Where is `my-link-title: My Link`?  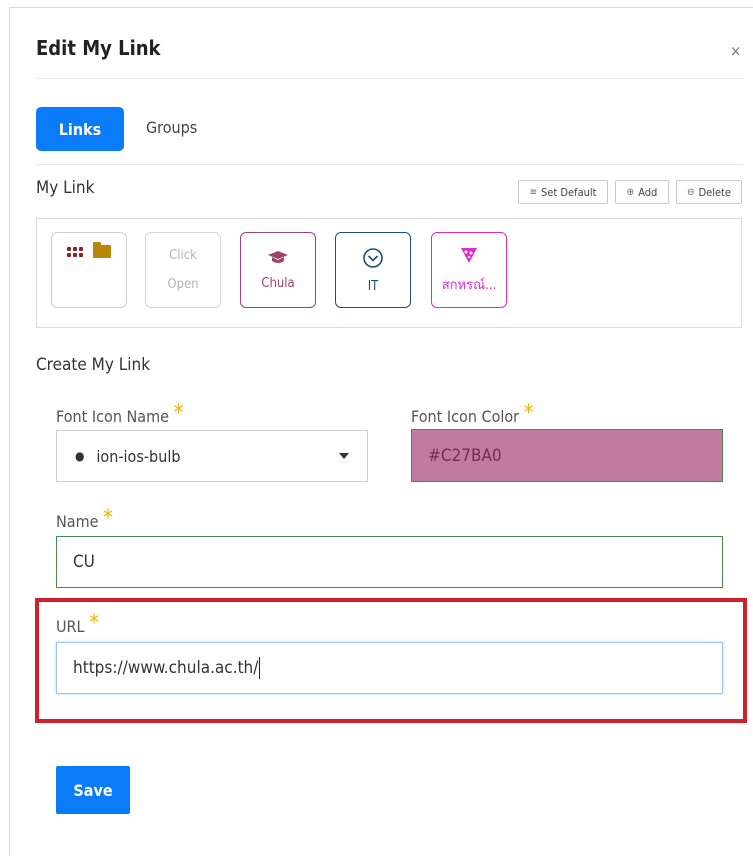
my-link-title: My Link is located at coordinates (65, 188).